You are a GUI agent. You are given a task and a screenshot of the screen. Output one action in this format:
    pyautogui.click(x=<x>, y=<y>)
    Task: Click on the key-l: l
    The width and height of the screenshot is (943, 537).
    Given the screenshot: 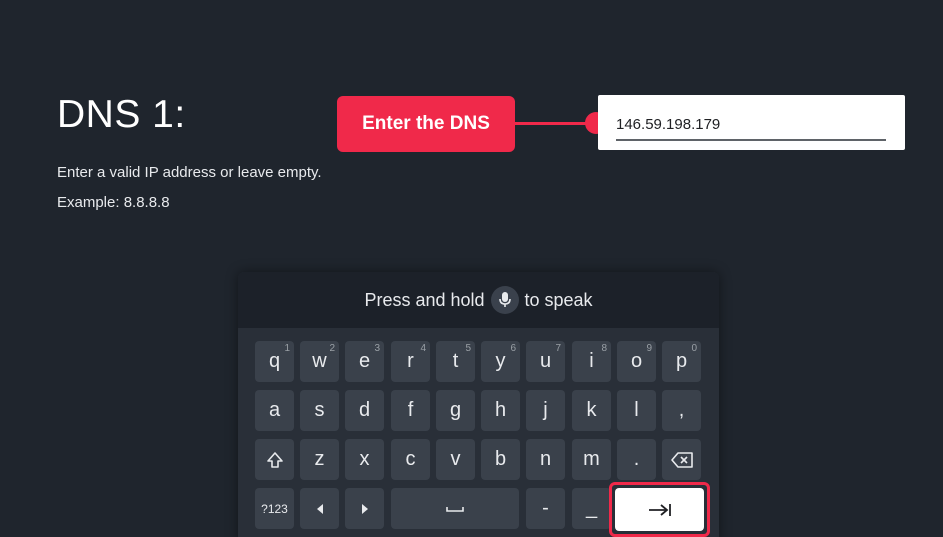 What is the action you would take?
    pyautogui.click(x=636, y=410)
    